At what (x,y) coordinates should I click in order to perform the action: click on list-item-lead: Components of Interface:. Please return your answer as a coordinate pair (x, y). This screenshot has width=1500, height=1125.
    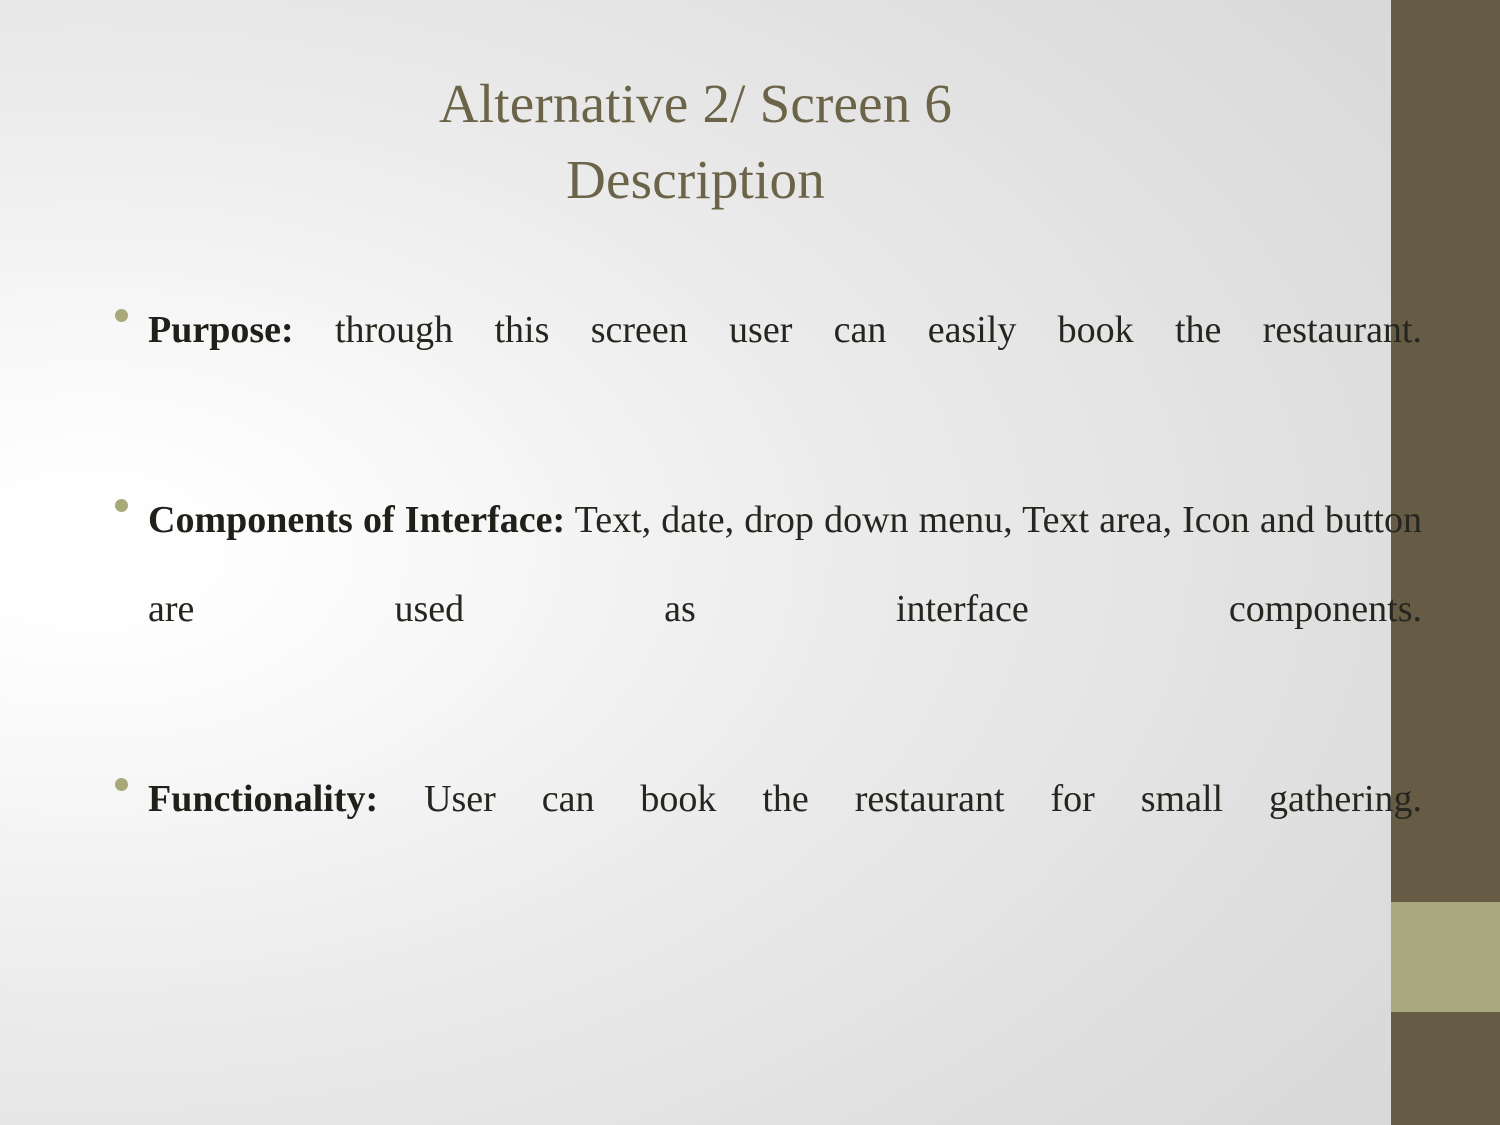
    Looking at the image, I should click on (357, 520).